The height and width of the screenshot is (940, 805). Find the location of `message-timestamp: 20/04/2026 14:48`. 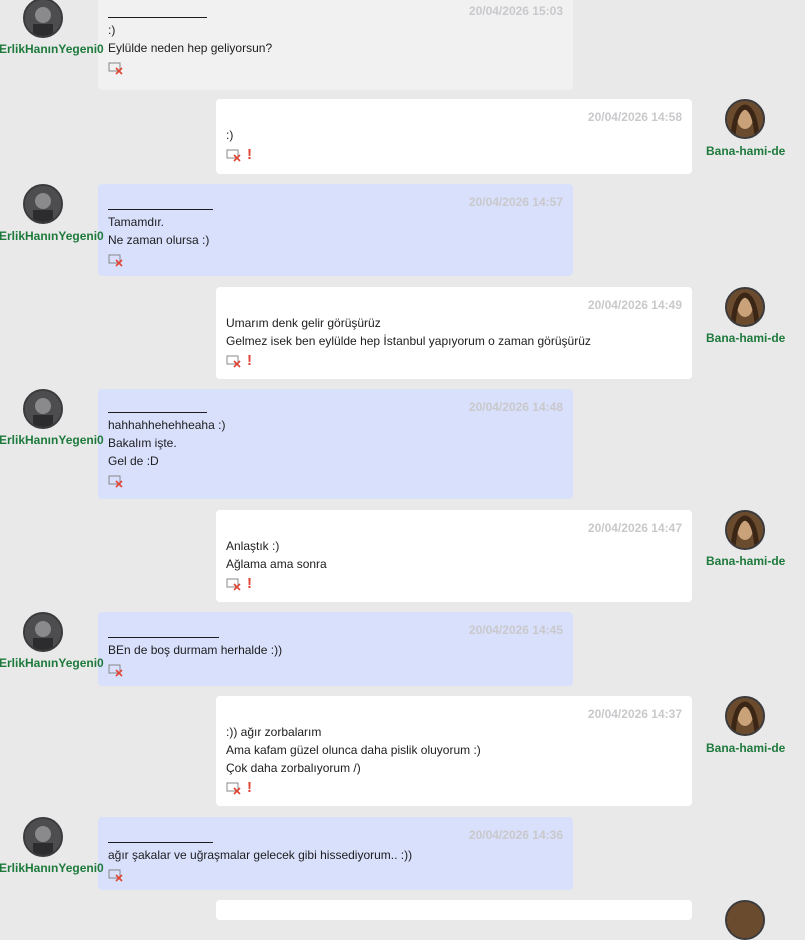

message-timestamp: 20/04/2026 14:48 is located at coordinates (515, 407).